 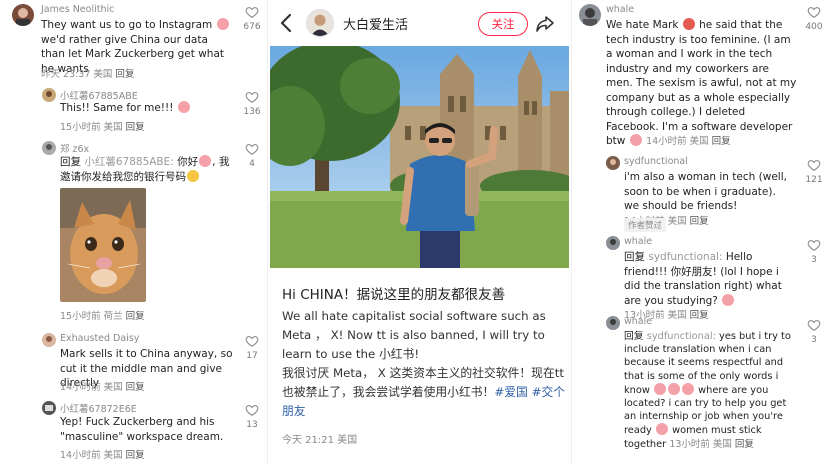 What do you see at coordinates (510, 392) in the screenshot?
I see `hashtag: #爱国` at bounding box center [510, 392].